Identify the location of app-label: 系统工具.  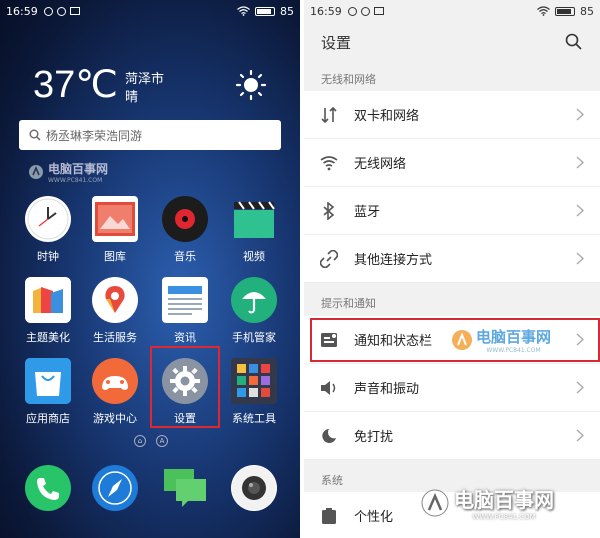
(254, 418).